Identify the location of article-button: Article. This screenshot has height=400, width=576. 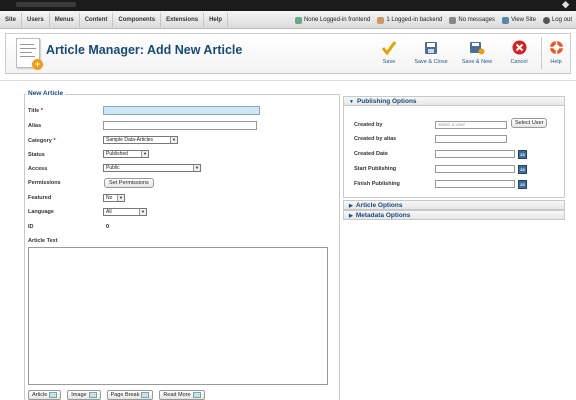
(45, 395).